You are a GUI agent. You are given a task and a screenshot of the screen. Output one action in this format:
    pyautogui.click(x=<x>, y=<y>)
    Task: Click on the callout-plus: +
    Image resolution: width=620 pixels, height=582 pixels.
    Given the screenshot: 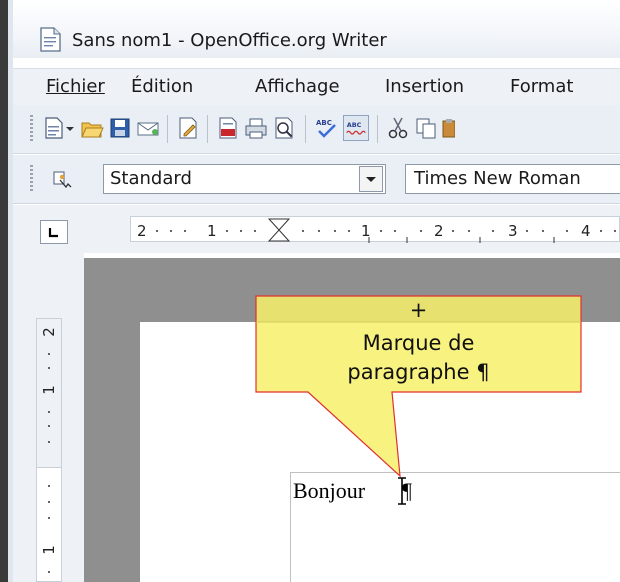 What is the action you would take?
    pyautogui.click(x=418, y=310)
    